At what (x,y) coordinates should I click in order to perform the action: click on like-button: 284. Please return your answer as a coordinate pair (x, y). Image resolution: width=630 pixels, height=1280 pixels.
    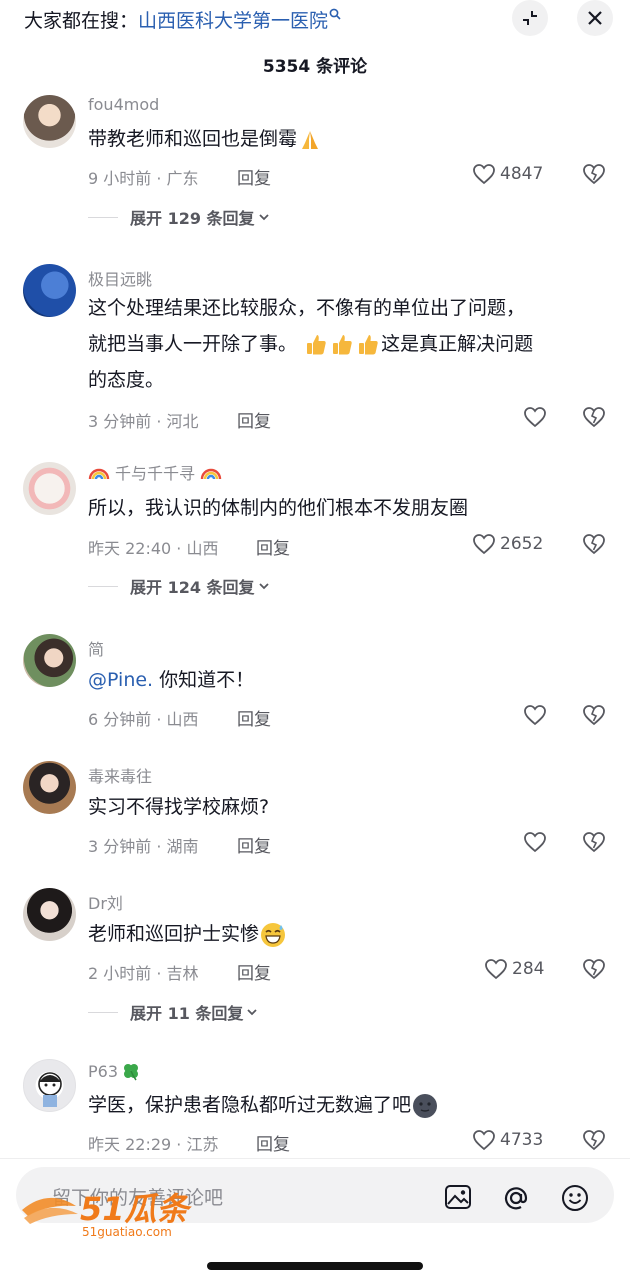
    Looking at the image, I should click on (514, 969).